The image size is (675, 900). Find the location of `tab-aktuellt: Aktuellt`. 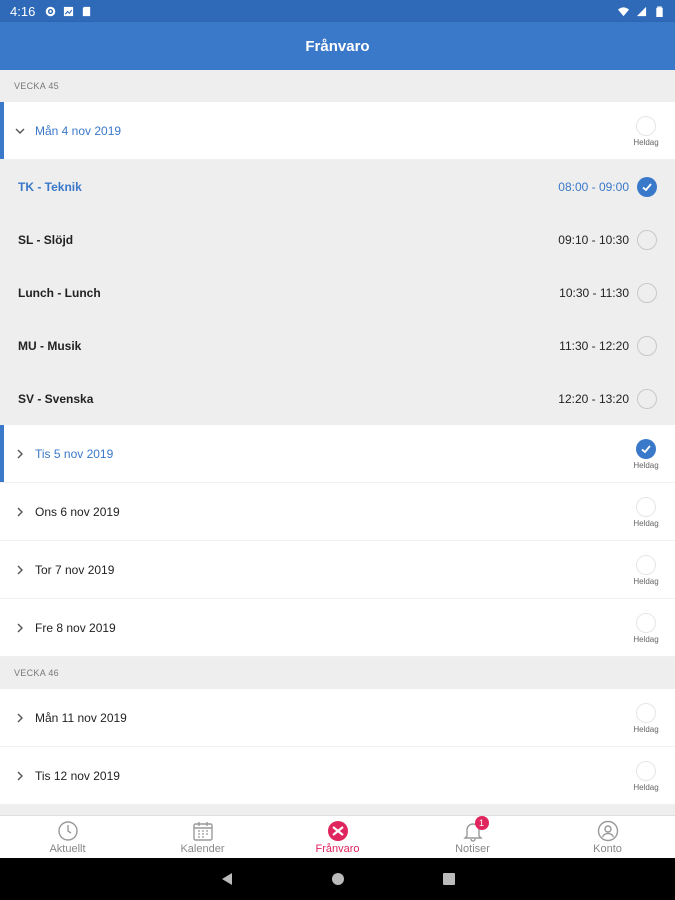

tab-aktuellt: Aktuellt is located at coordinates (67, 837).